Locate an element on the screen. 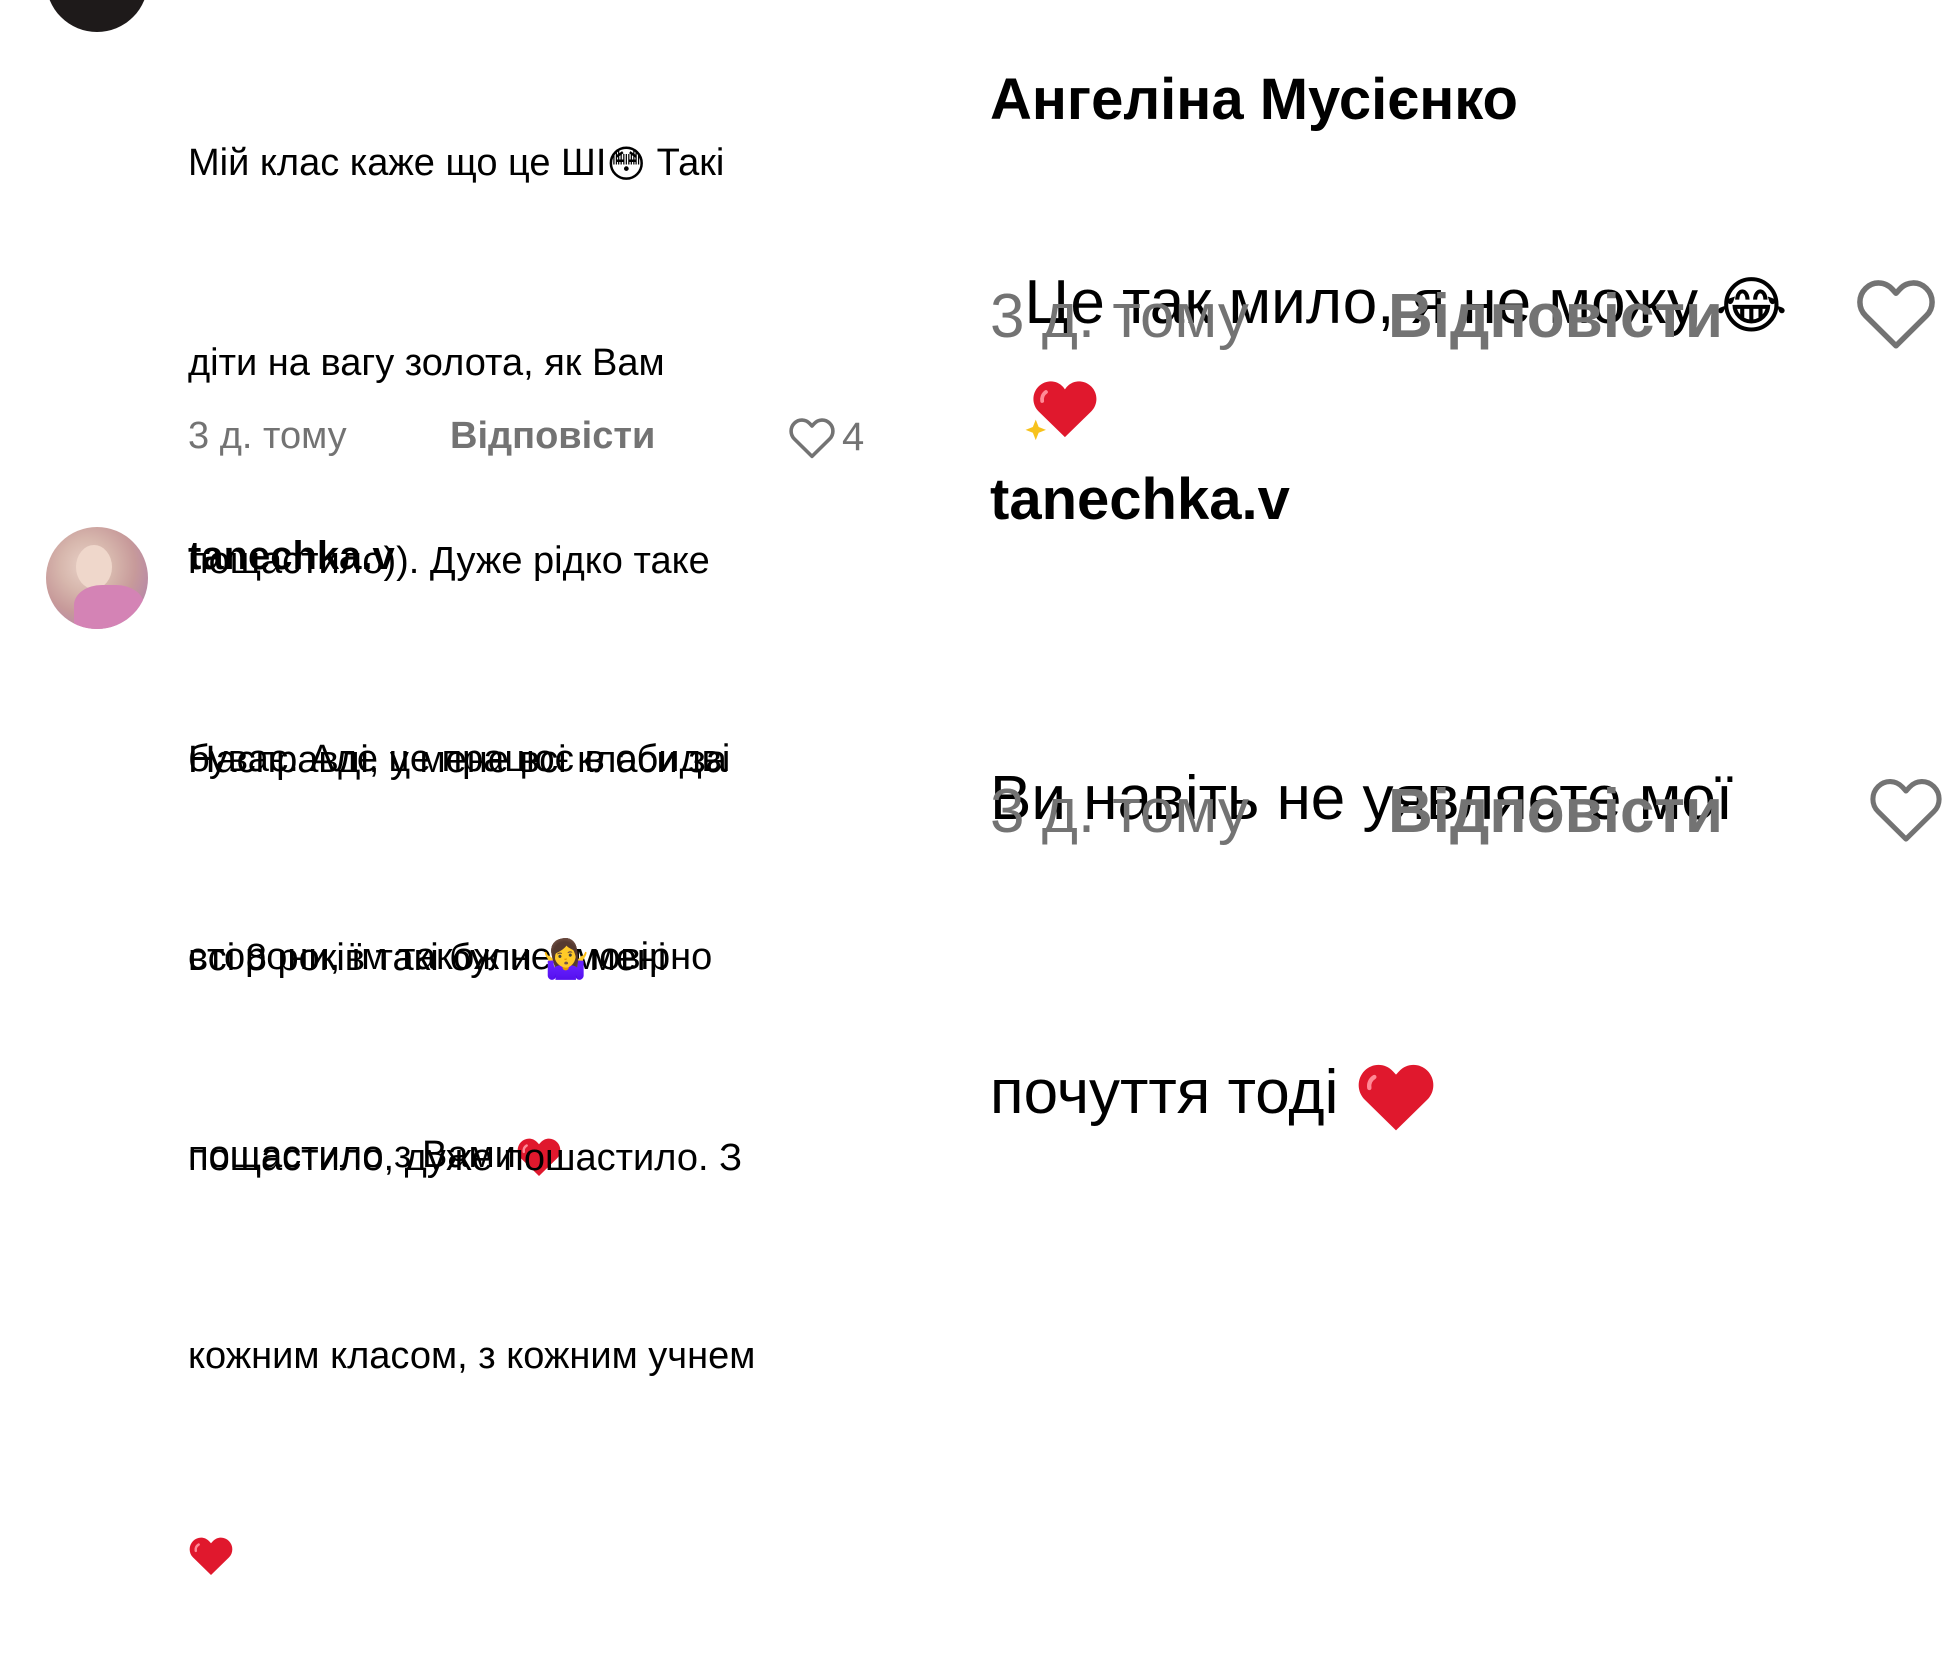  like-count: 4 is located at coordinates (853, 437).